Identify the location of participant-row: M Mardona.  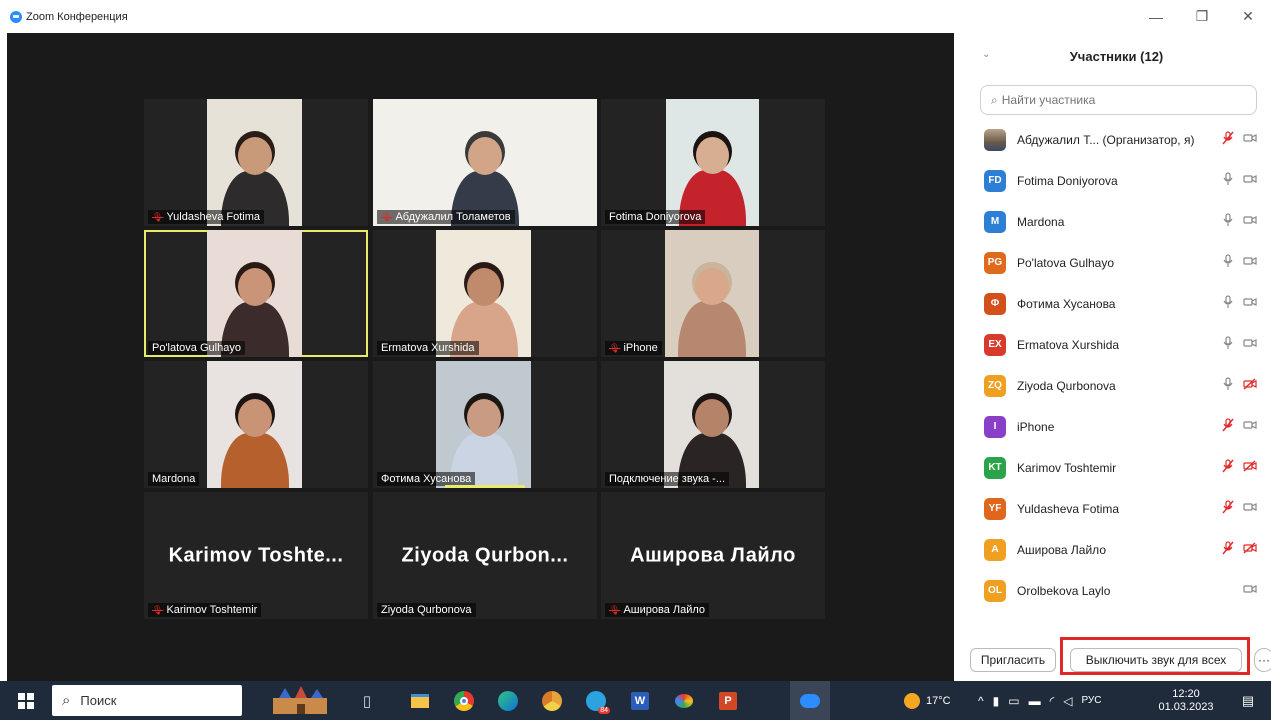
(1116, 221).